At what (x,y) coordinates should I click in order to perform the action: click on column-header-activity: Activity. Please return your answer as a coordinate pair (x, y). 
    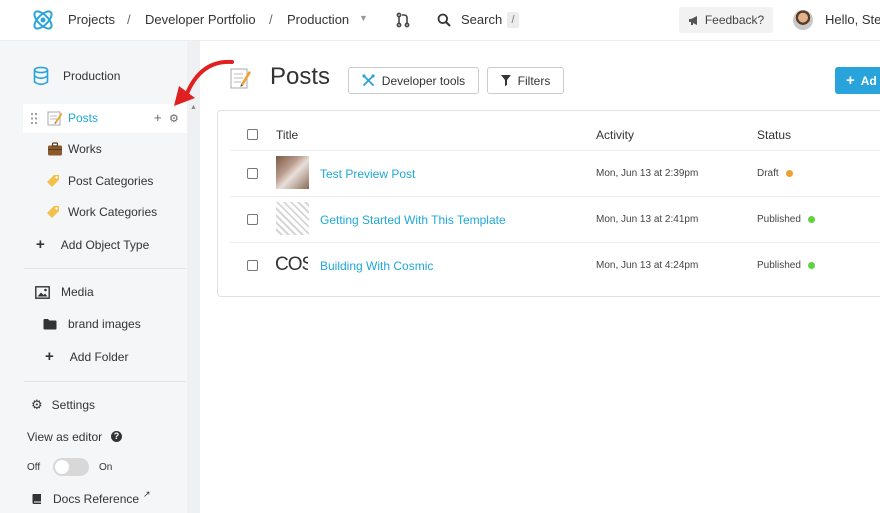
    Looking at the image, I should click on (615, 135).